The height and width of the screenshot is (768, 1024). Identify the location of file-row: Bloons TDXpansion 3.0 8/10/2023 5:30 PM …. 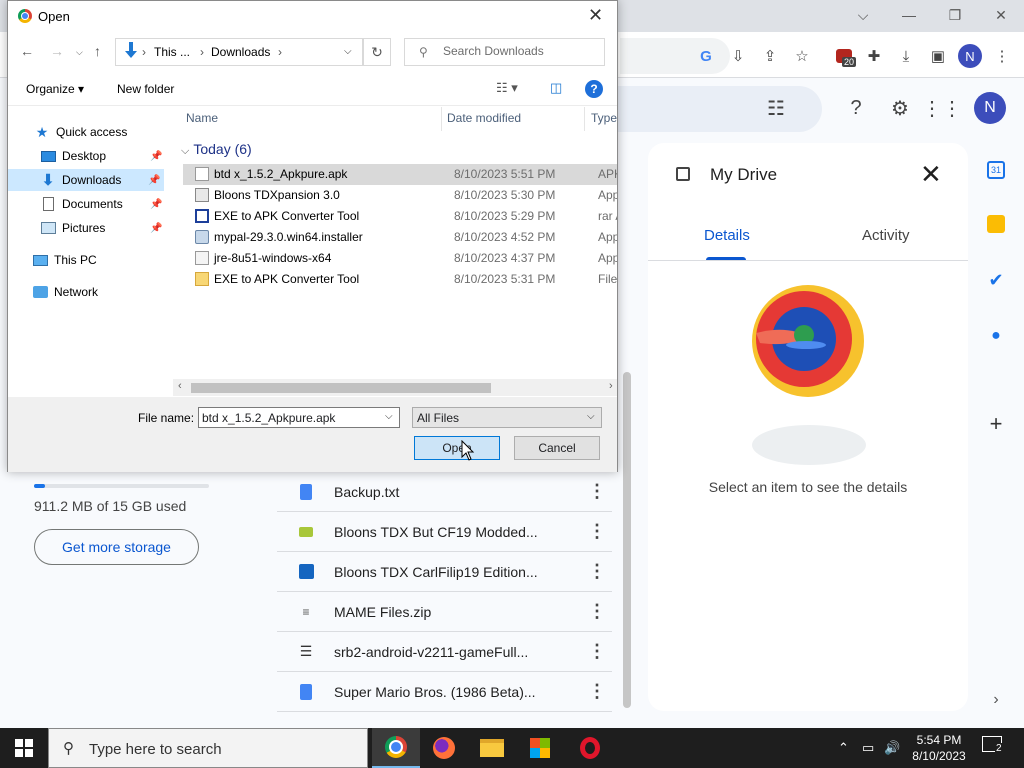
(400, 195).